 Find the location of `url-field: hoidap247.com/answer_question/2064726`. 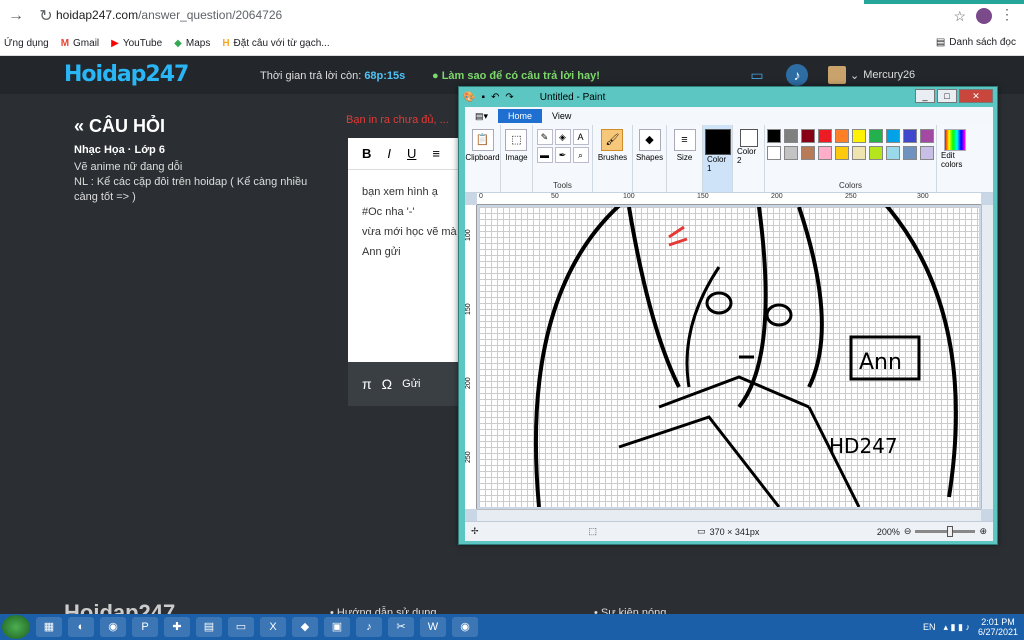

url-field: hoidap247.com/answer_question/2064726 is located at coordinates (169, 15).